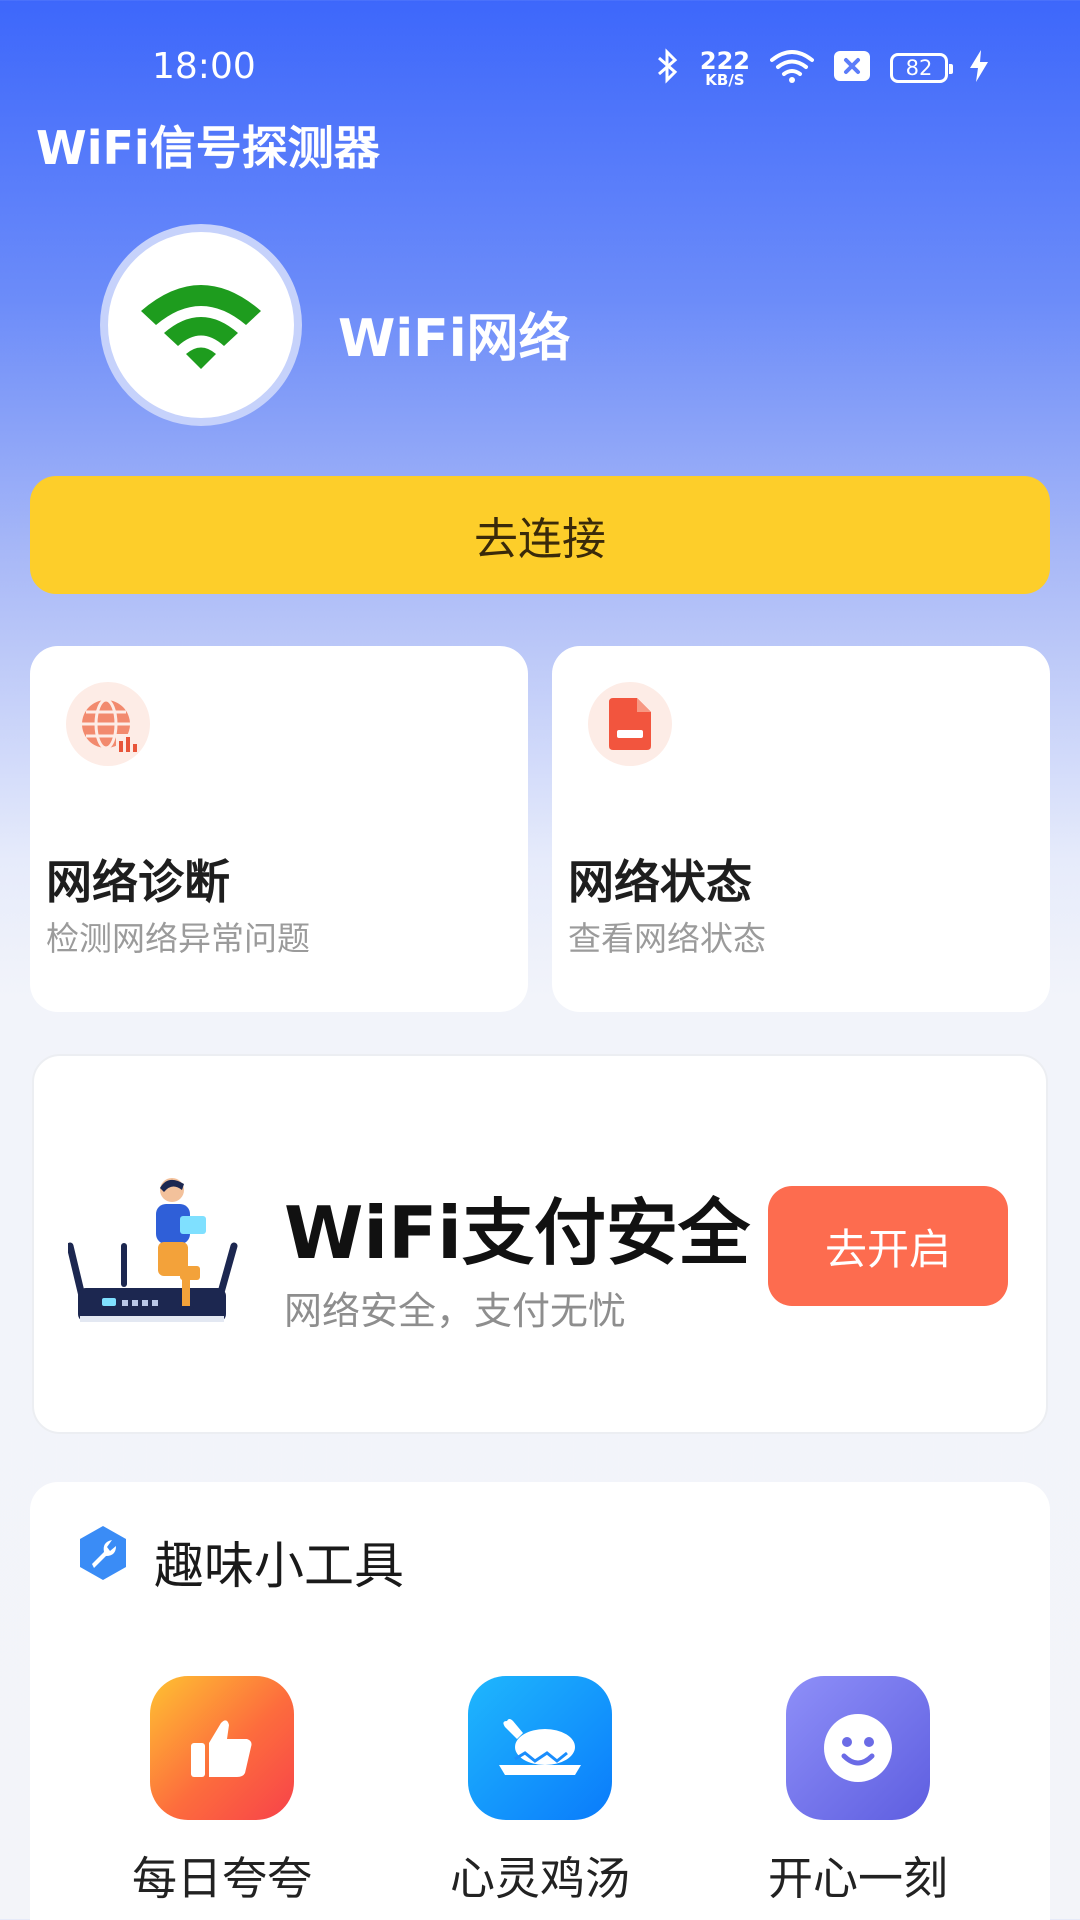  Describe the element at coordinates (540, 55) in the screenshot. I see `status-bar: 18:00 222 KB/S 82` at that location.